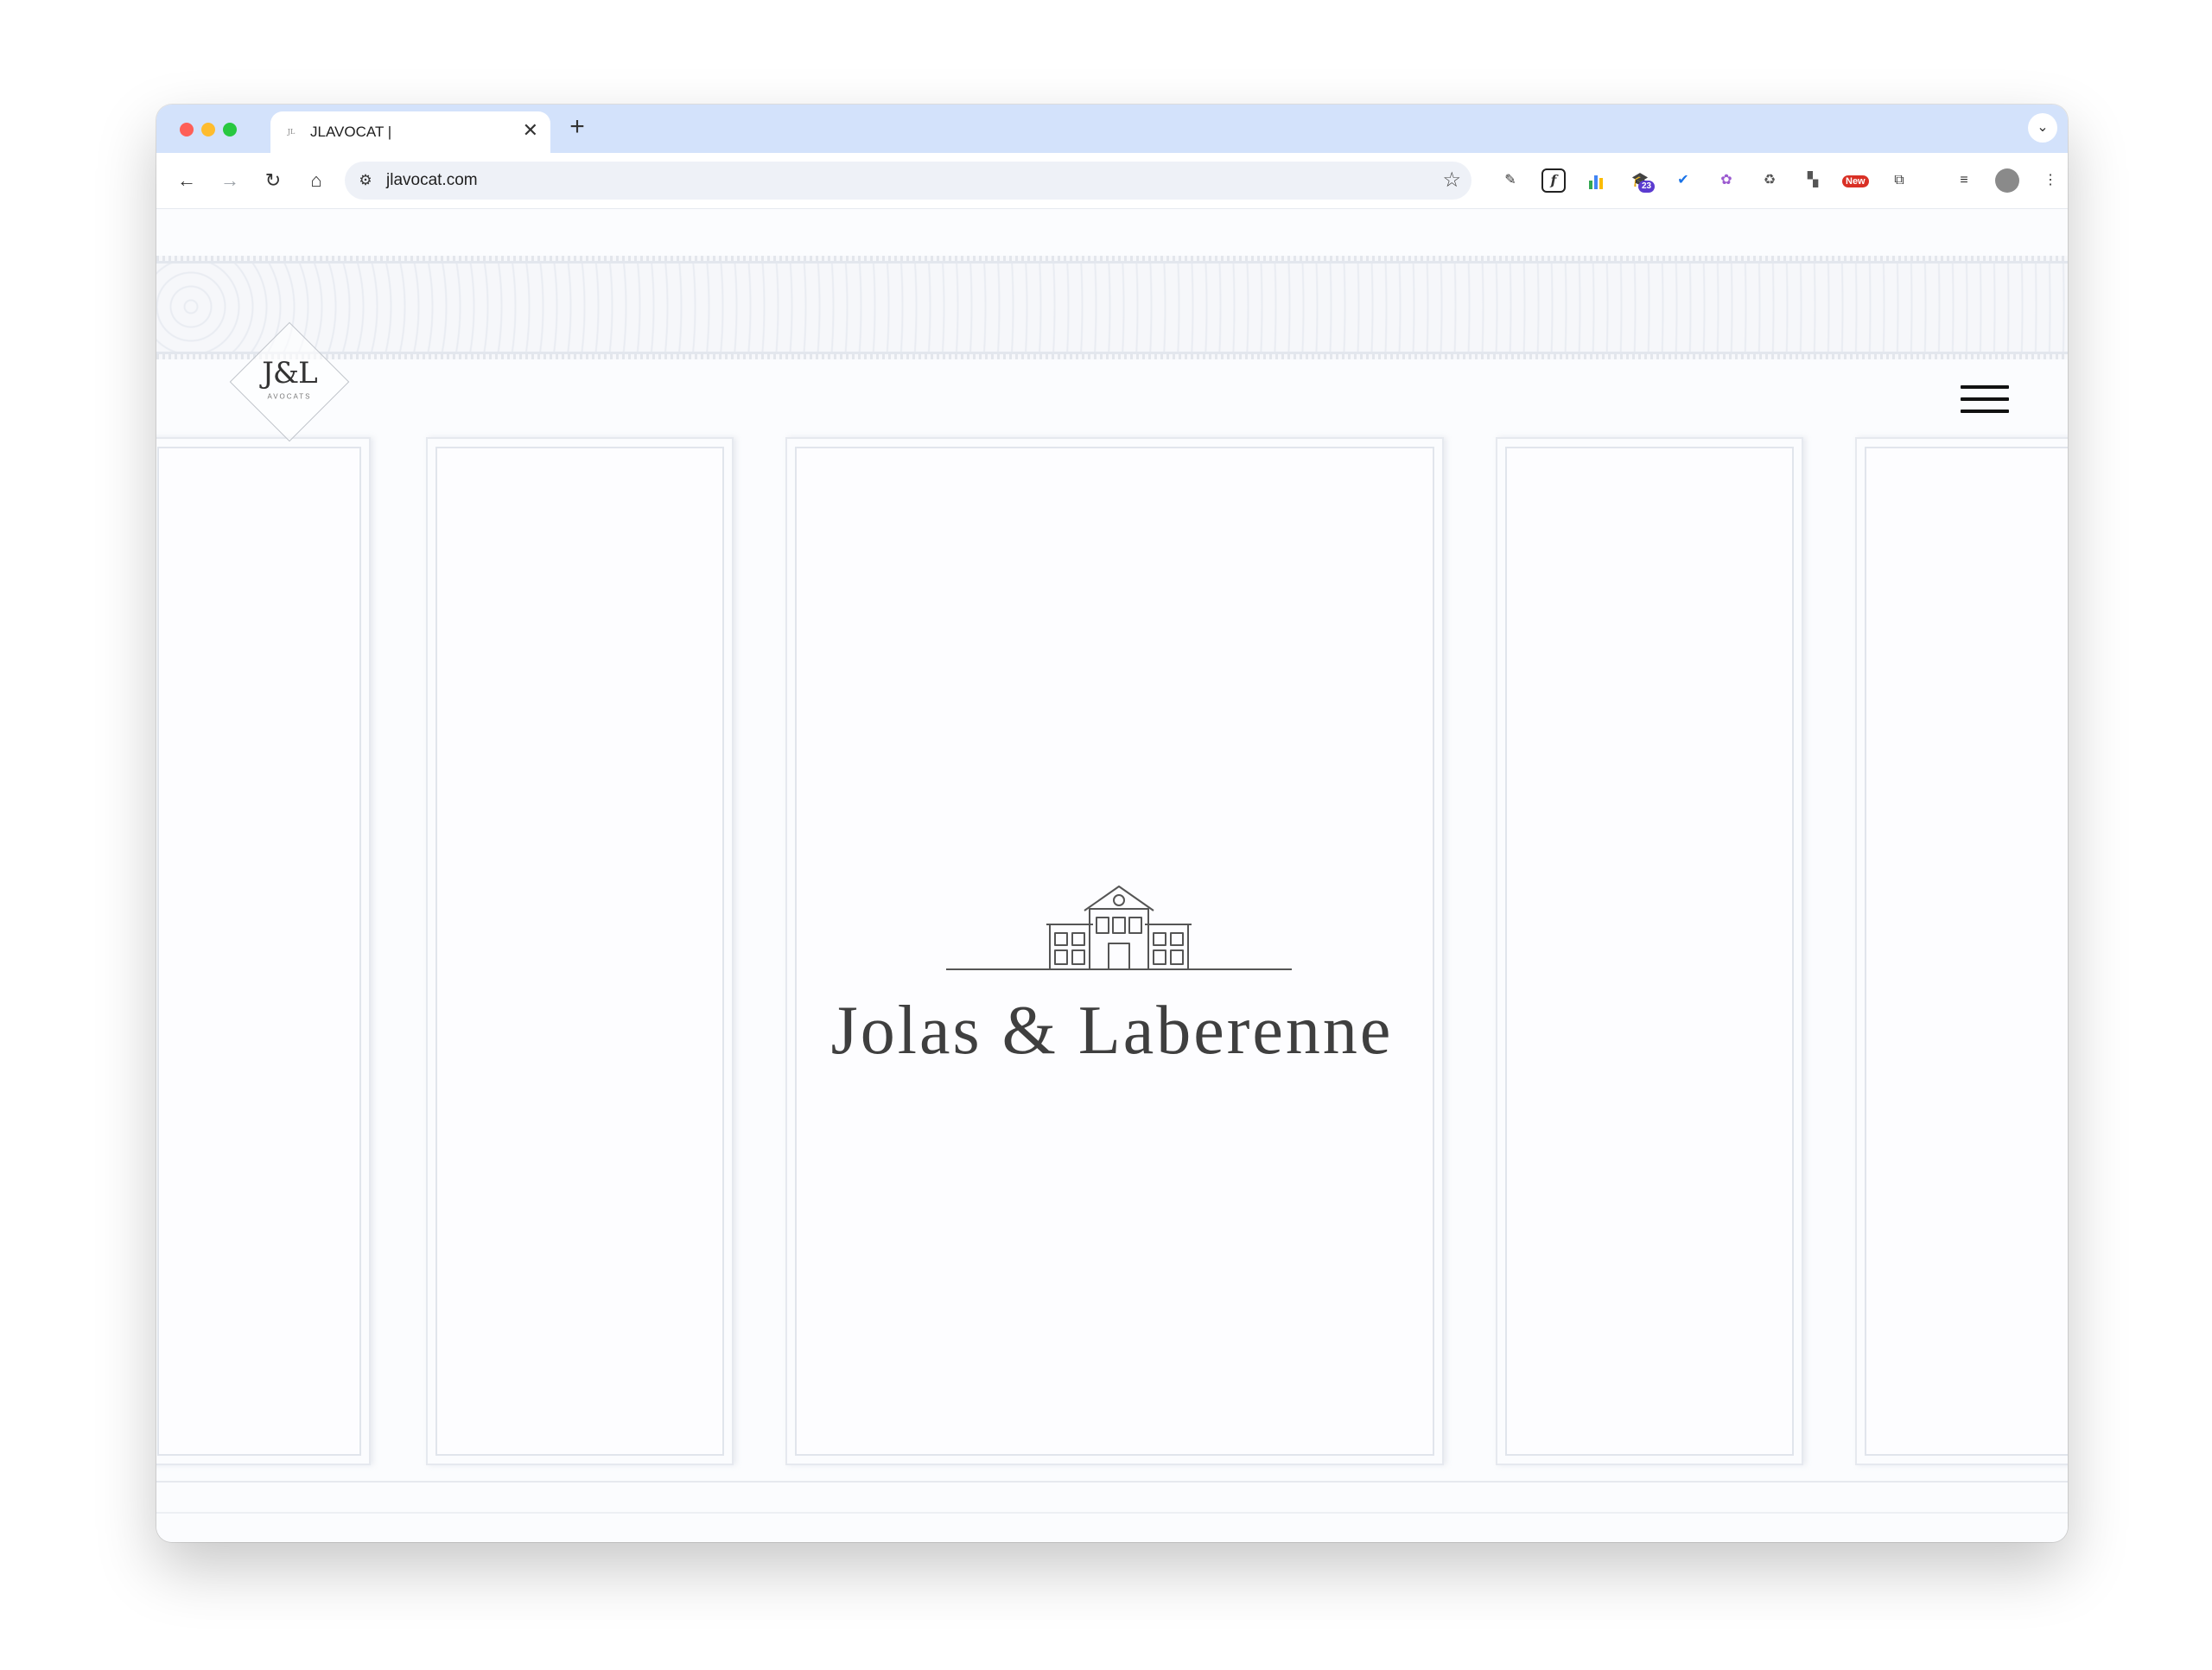 The width and height of the screenshot is (2212, 1670). Describe the element at coordinates (1553, 180) in the screenshot. I see `font-extension-icon: f` at that location.